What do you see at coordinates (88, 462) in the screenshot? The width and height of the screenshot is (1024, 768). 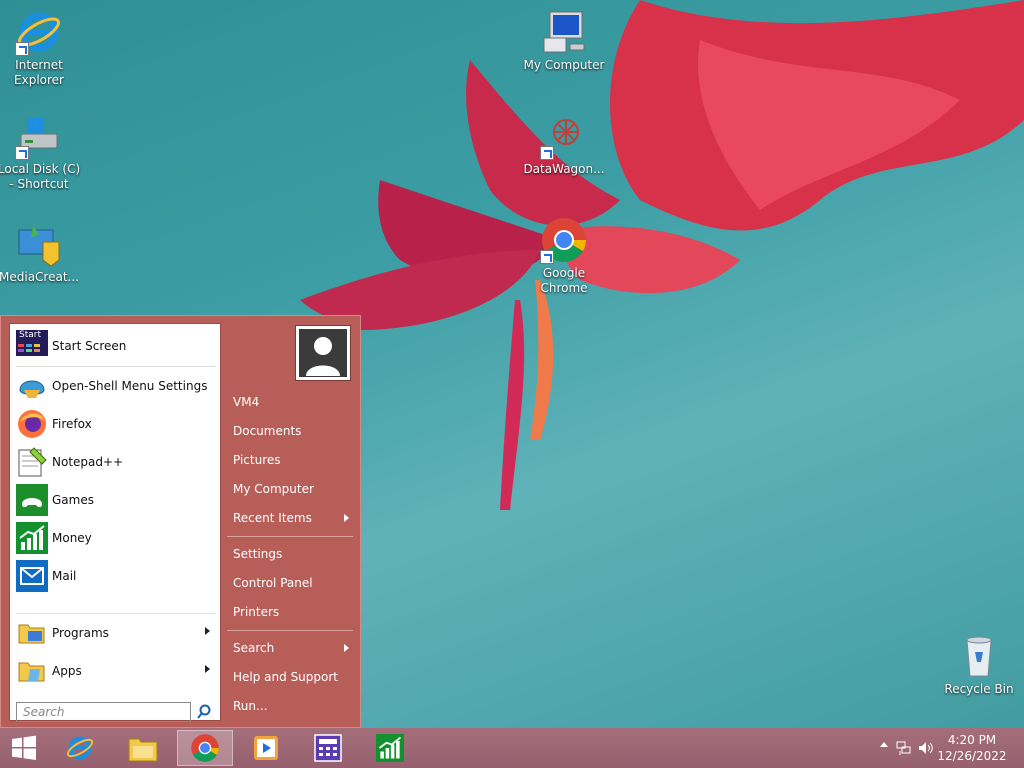 I see `start-menu-item-label: Notepad++` at bounding box center [88, 462].